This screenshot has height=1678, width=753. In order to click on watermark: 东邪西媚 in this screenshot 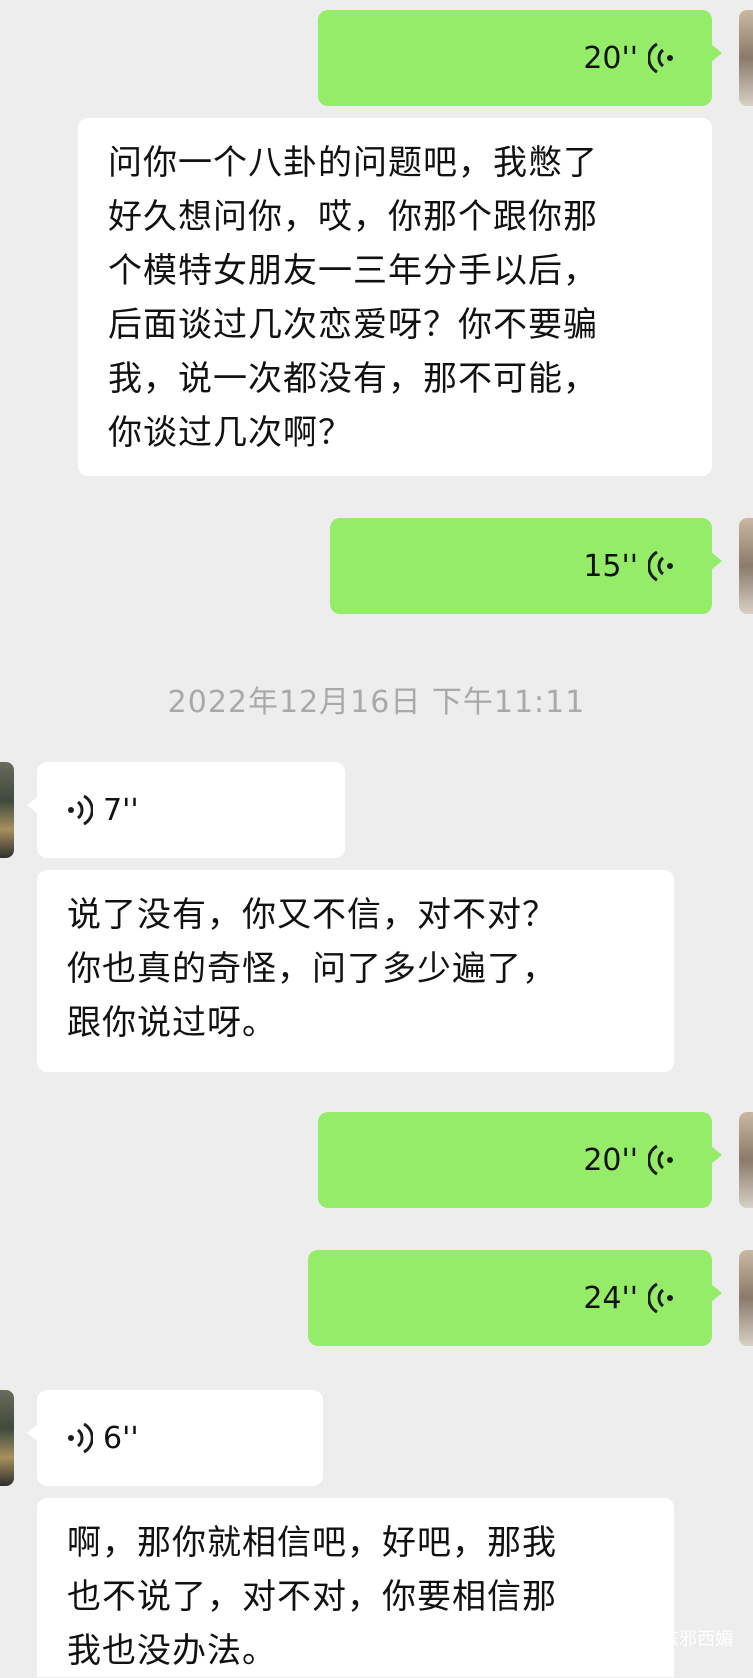, I will do `click(681, 1638)`.